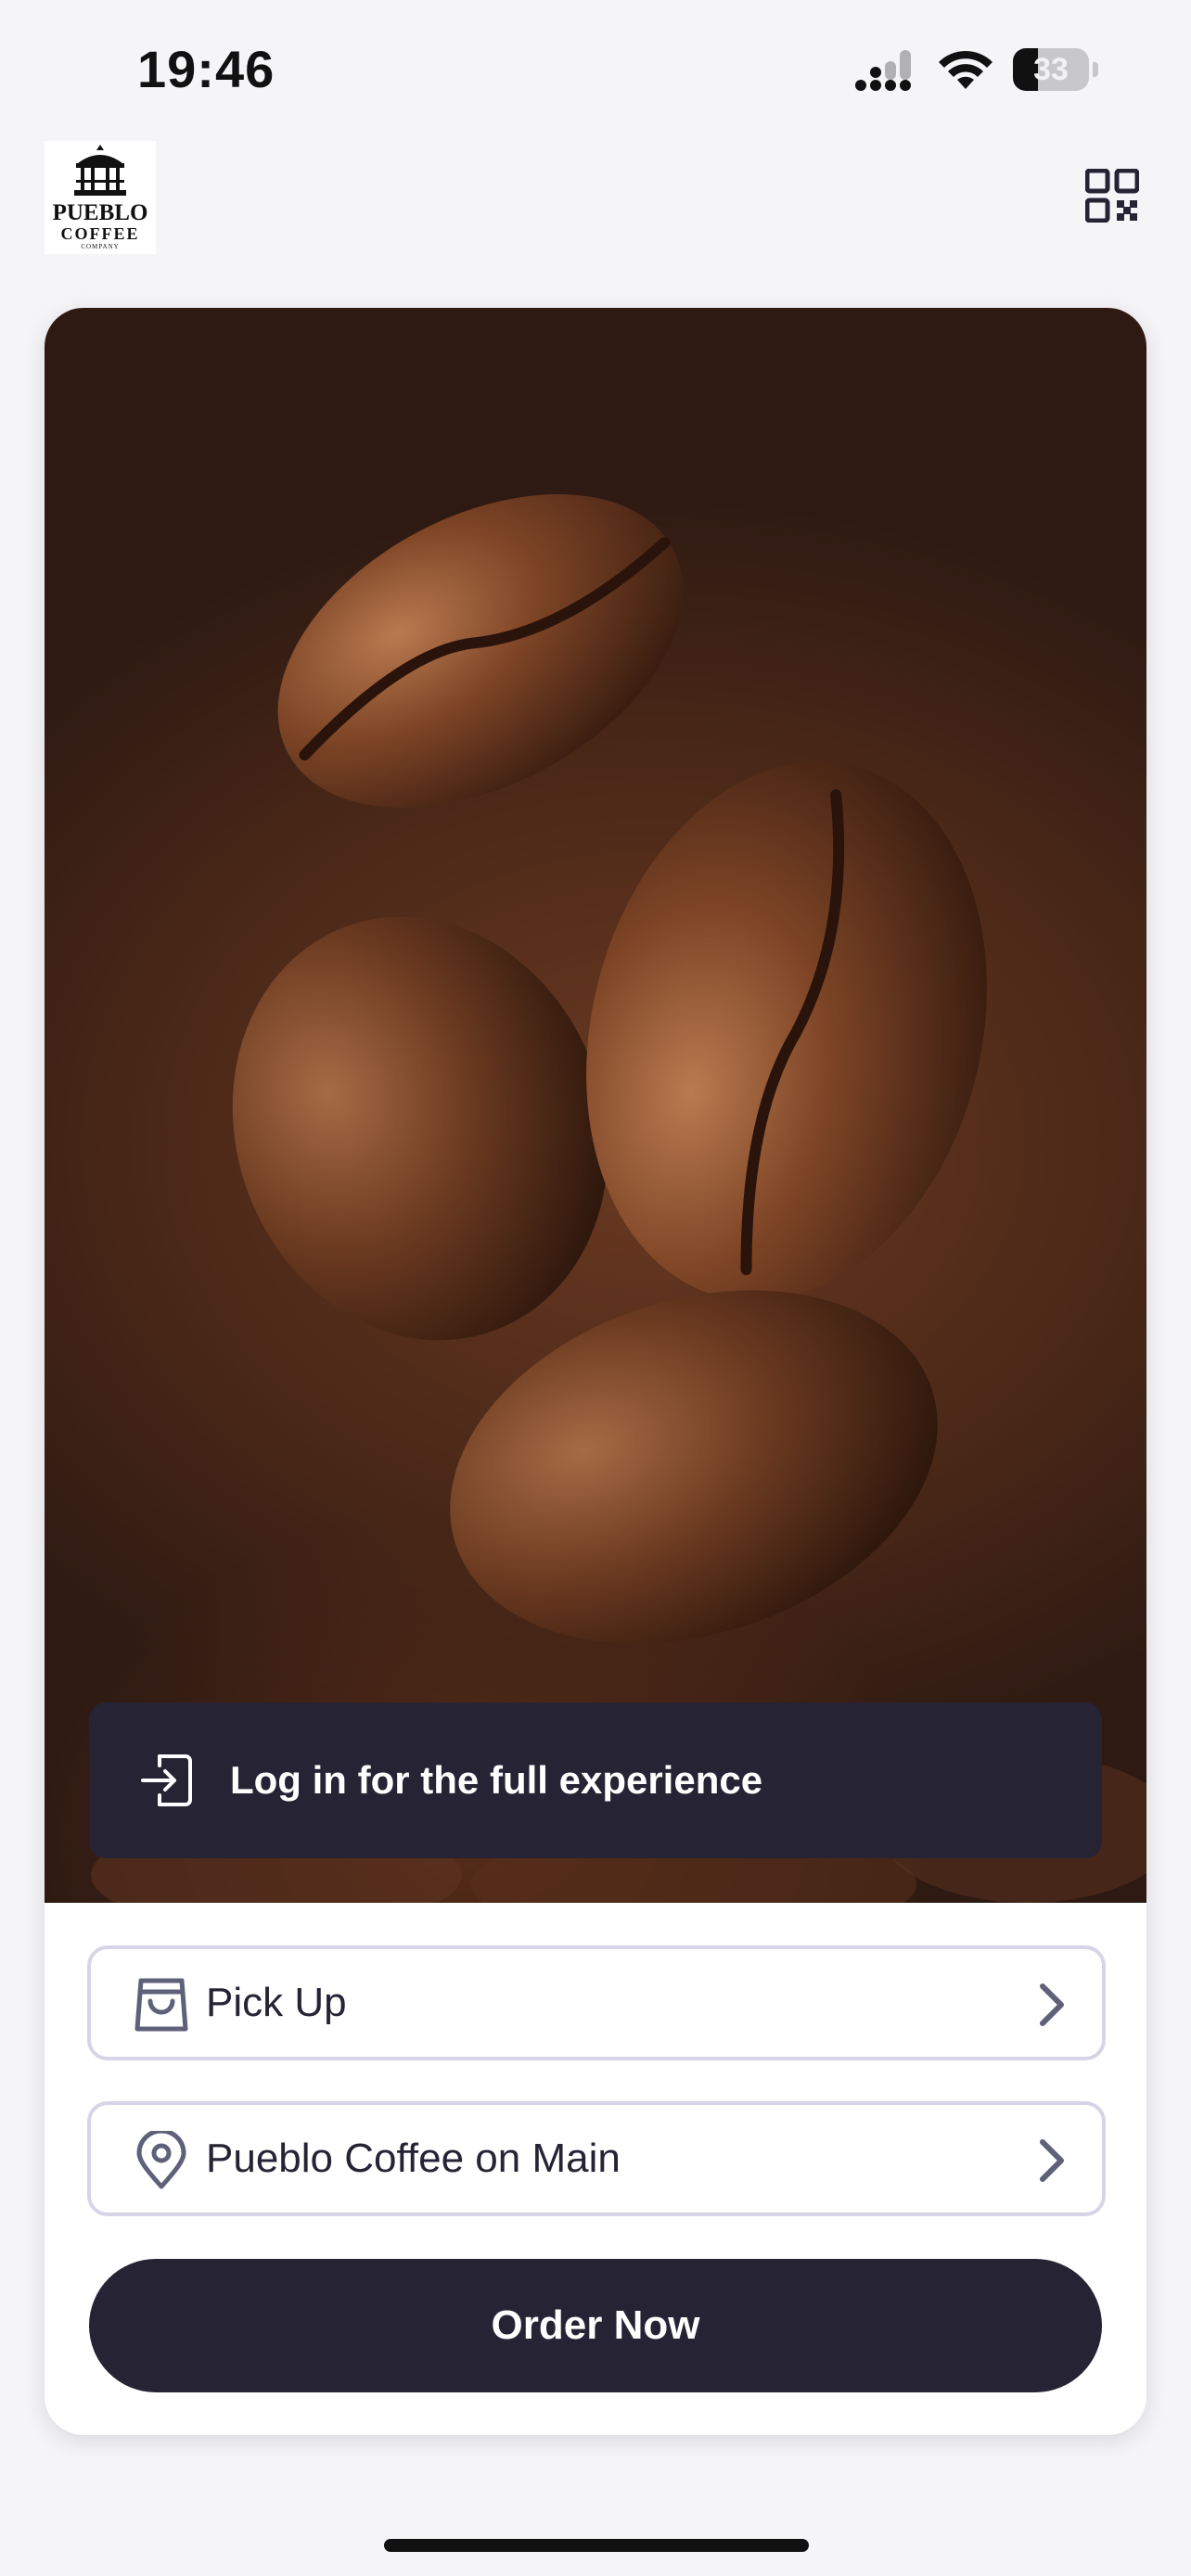  Describe the element at coordinates (100, 170) in the screenshot. I see `gazebo-icon` at that location.